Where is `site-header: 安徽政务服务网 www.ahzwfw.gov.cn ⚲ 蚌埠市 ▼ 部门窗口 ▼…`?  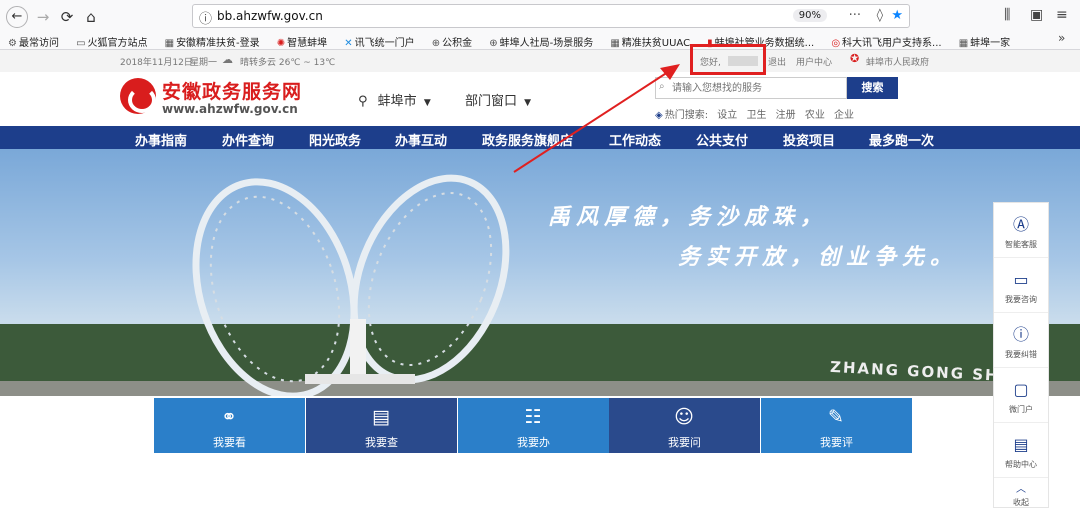
site-header: 安徽政务服务网 www.ahzwfw.gov.cn ⚲ 蚌埠市 ▼ 部门窗口 ▼… is located at coordinates (540, 99).